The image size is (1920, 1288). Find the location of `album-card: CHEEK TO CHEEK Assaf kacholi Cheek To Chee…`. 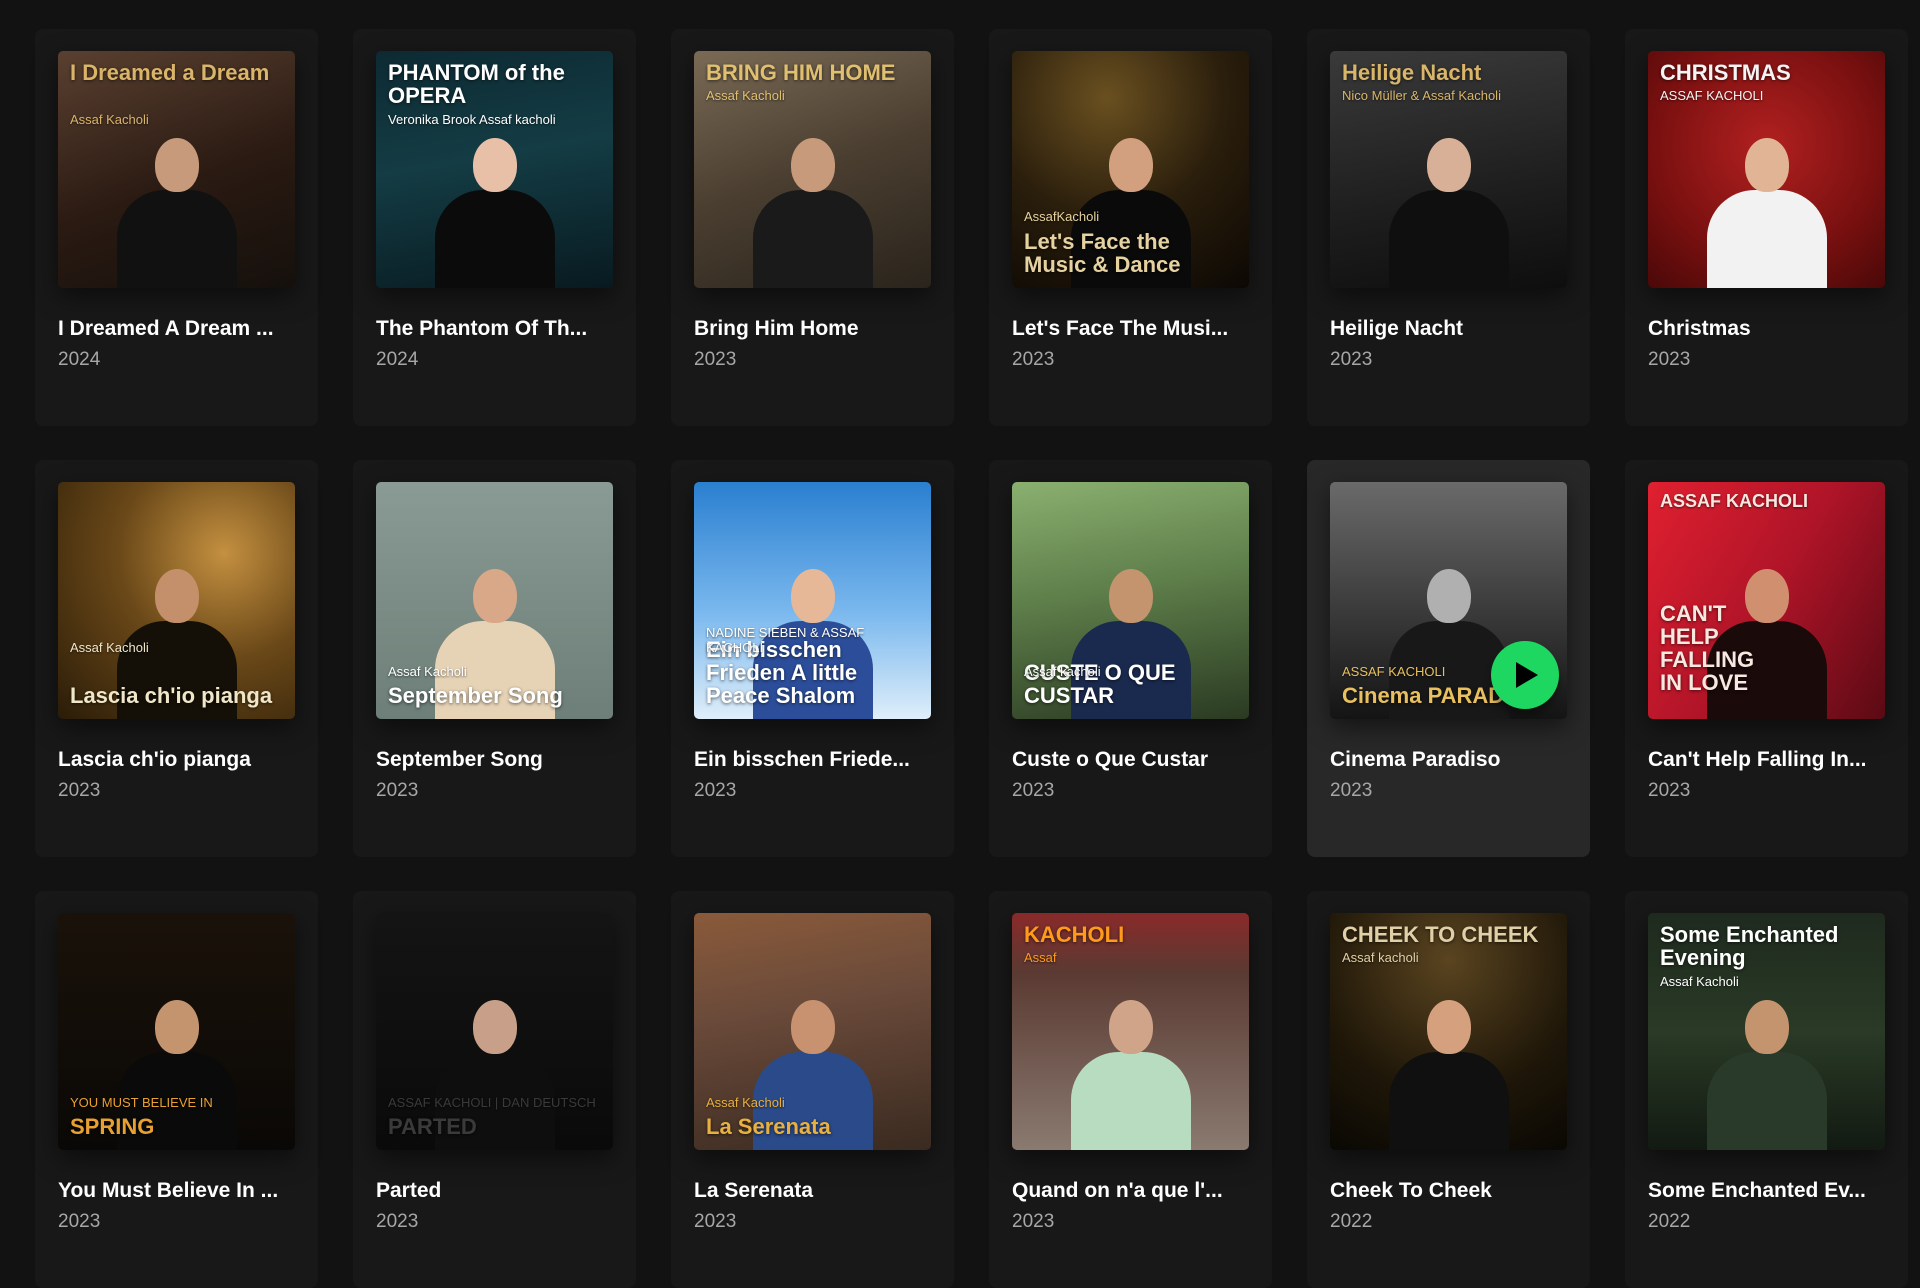

album-card: CHEEK TO CHEEK Assaf kacholi Cheek To Chee… is located at coordinates (1448, 1089).